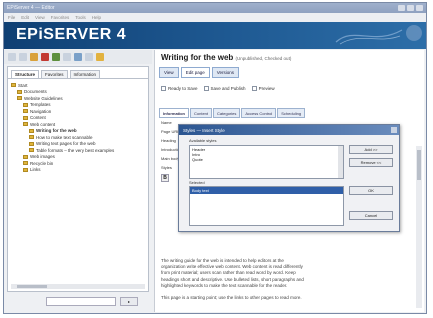  Describe the element at coordinates (54, 74) in the screenshot. I see `tab-favorites: Favorites` at that location.